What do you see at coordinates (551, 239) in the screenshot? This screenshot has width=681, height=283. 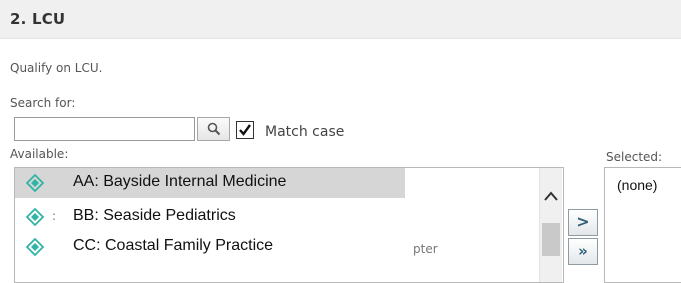 I see `scrollbar-thumb` at bounding box center [551, 239].